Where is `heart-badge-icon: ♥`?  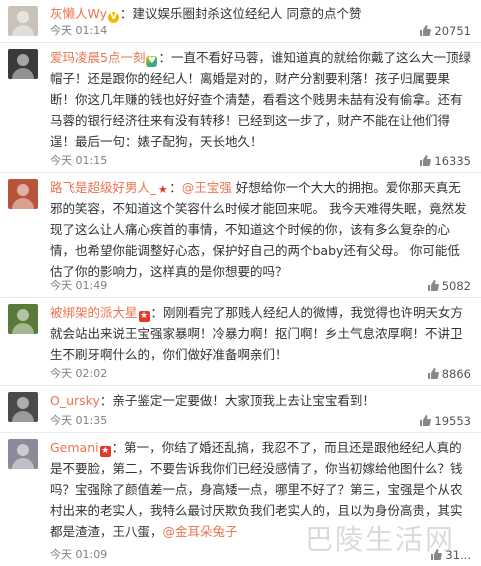 heart-badge-icon: ♥ is located at coordinates (152, 61).